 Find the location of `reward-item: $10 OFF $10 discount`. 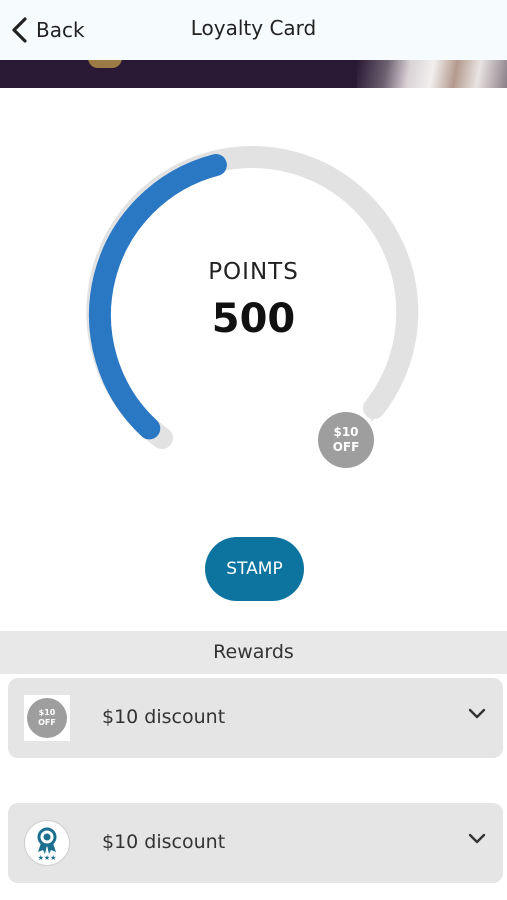

reward-item: $10 OFF $10 discount is located at coordinates (255, 718).